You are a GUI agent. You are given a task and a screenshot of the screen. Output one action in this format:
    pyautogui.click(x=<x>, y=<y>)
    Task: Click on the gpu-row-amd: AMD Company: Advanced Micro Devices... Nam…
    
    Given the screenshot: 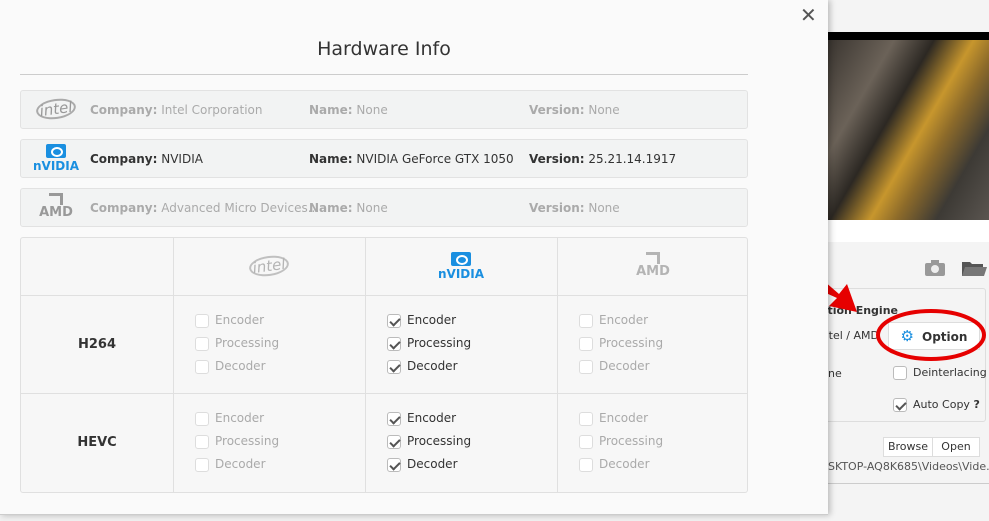 What is the action you would take?
    pyautogui.click(x=384, y=207)
    